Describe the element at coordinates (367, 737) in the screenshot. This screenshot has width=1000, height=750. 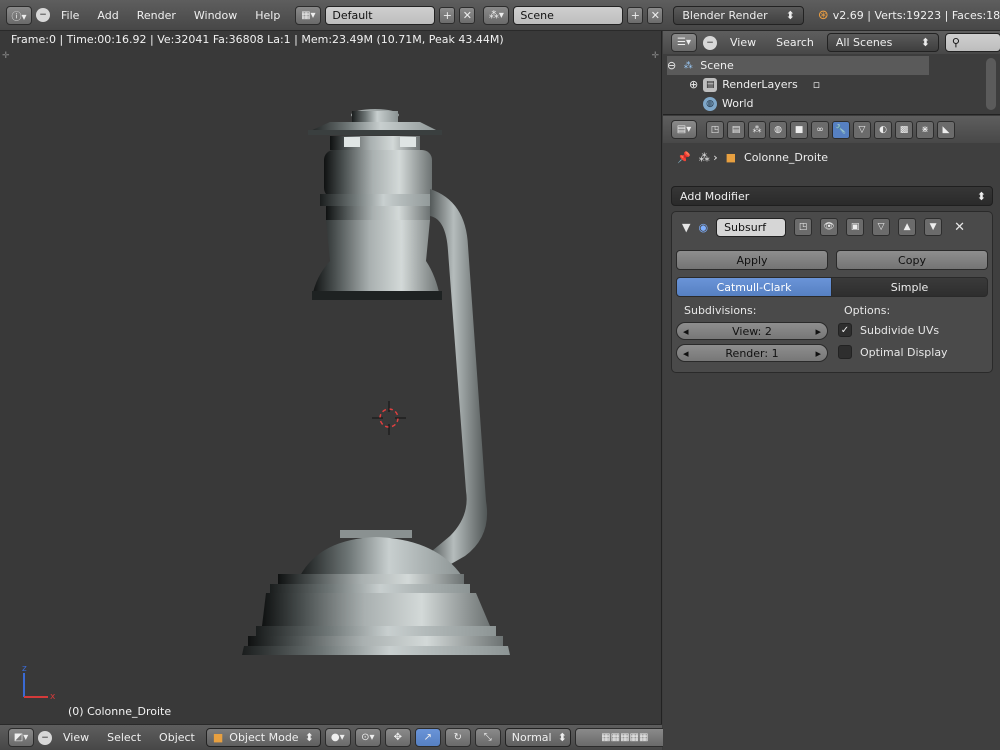
I see `pivot-point-icon: ⊙▾` at that location.